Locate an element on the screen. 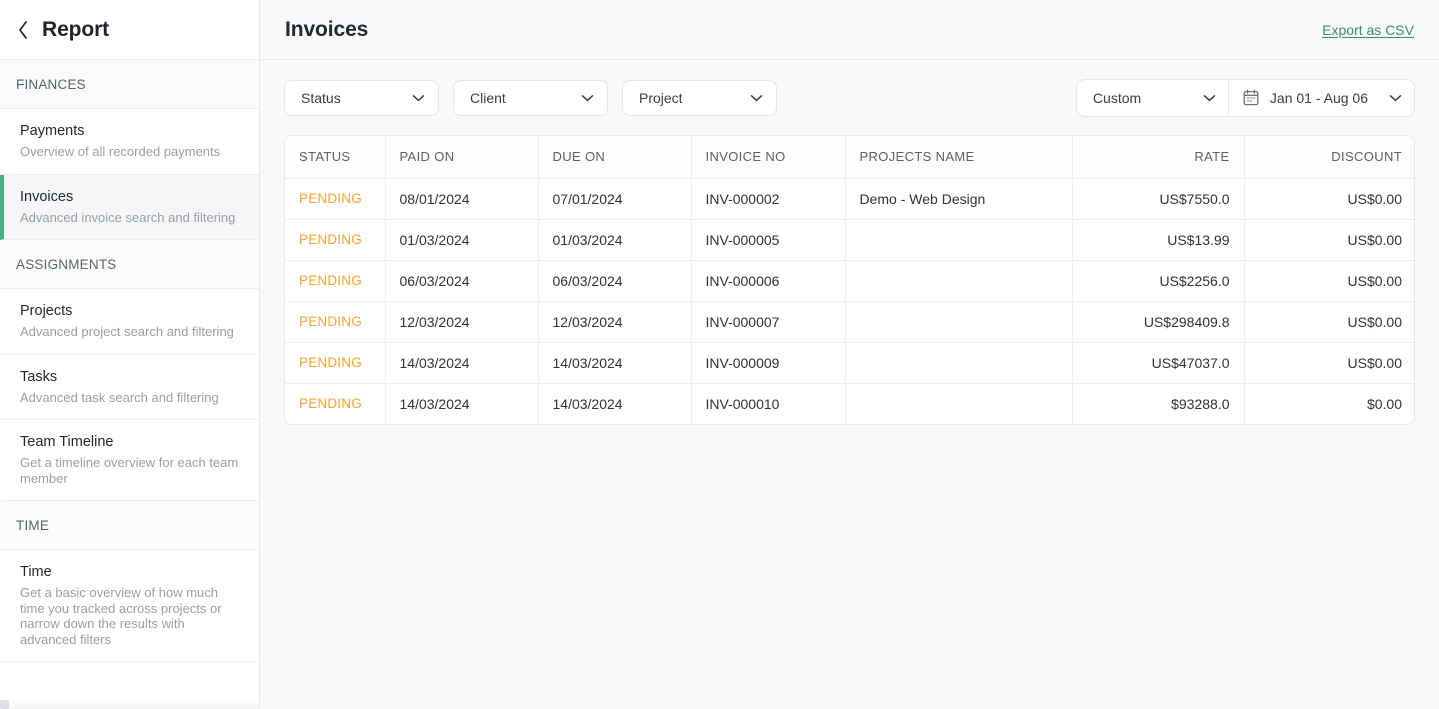 This screenshot has width=1439, height=709. cell-rate: US$2256.0 is located at coordinates (1158, 281).